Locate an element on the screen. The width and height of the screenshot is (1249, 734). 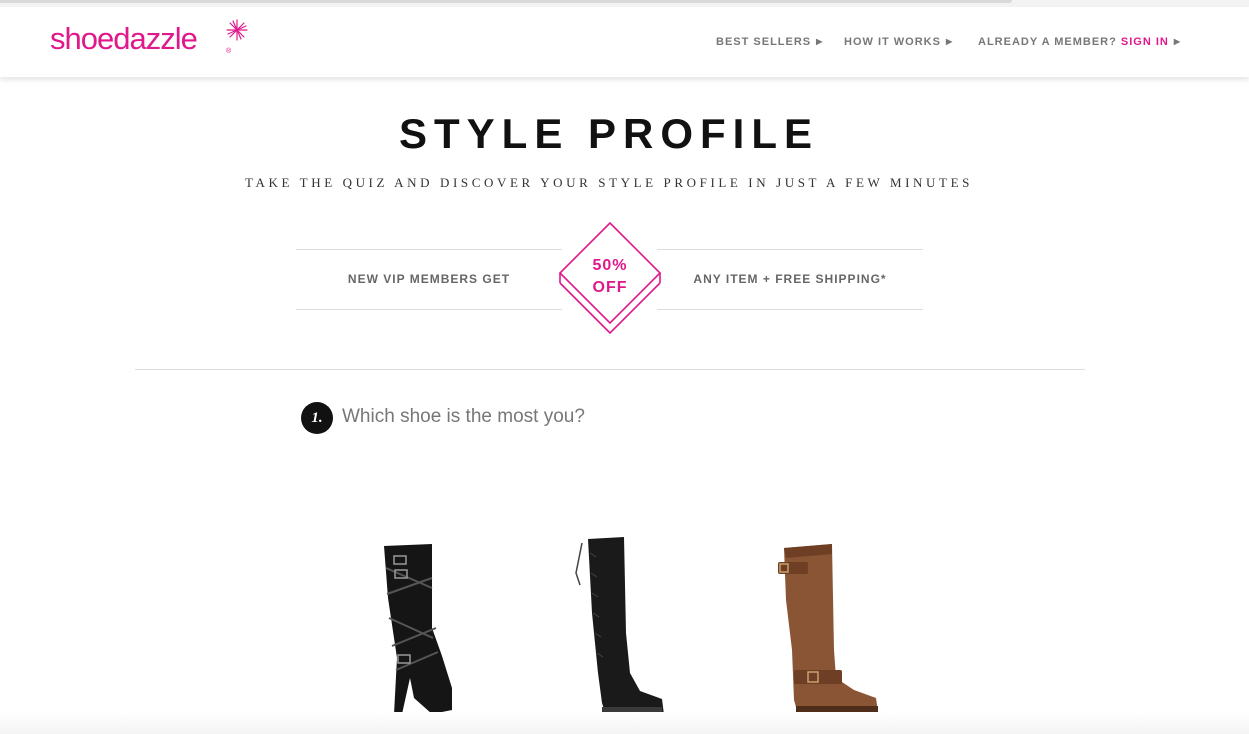
promo-line-left-bottom is located at coordinates (429, 309).